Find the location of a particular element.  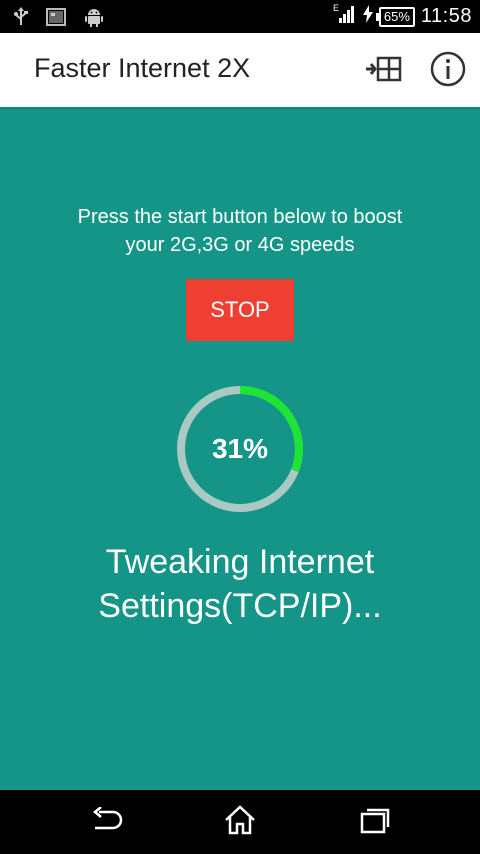

info-icon is located at coordinates (448, 71).